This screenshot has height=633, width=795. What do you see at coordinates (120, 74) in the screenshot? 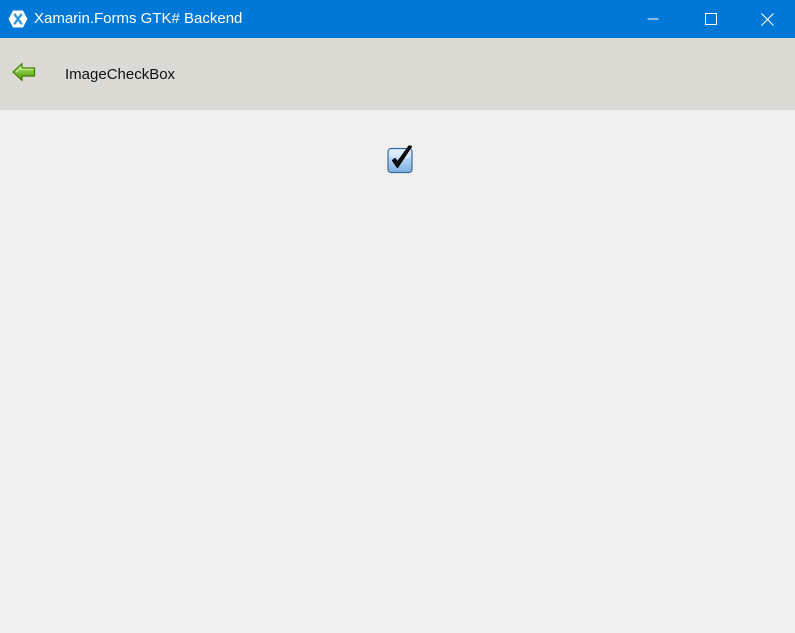
I see `page-title: ImageCheckBox` at bounding box center [120, 74].